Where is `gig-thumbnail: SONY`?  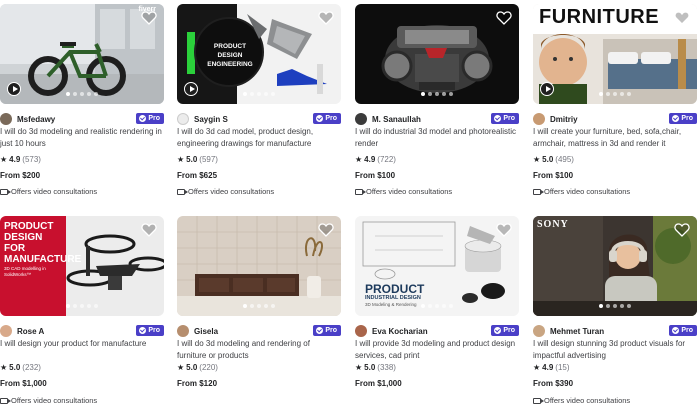 gig-thumbnail: SONY is located at coordinates (615, 266).